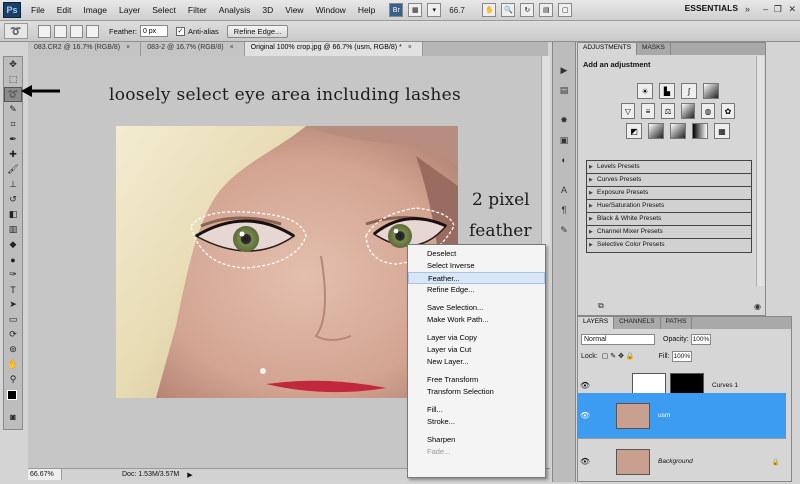  Describe the element at coordinates (637, 323) in the screenshot. I see `tab-channels: CHANNELS` at that location.